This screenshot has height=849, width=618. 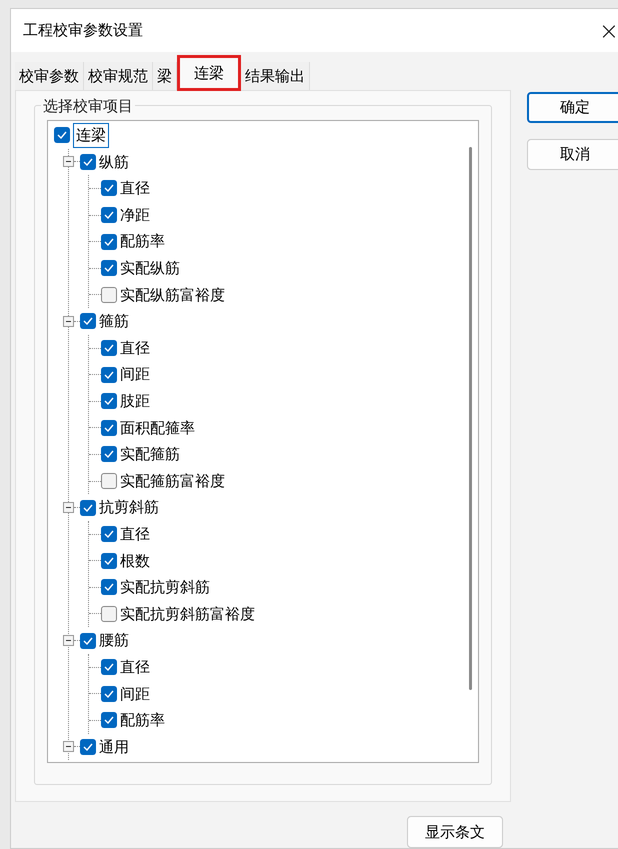 I want to click on tree-item-label: 肢距, so click(x=135, y=401).